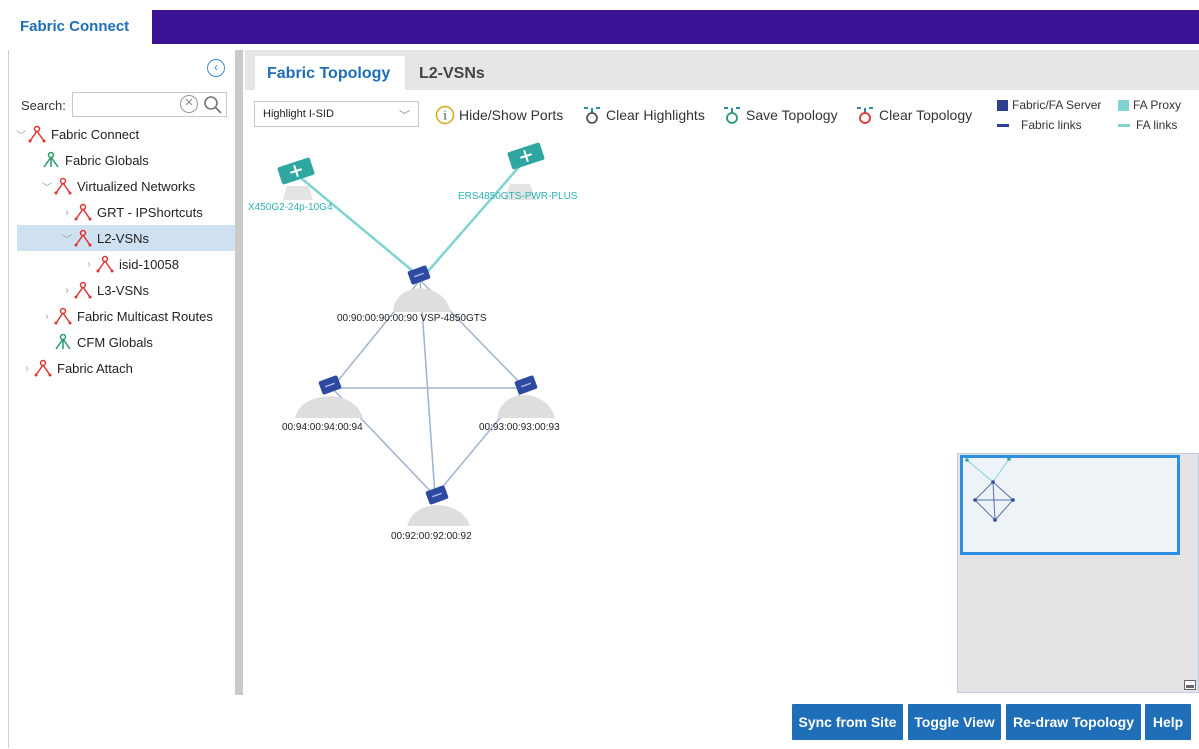 The width and height of the screenshot is (1199, 749). I want to click on app-tab-fabric-connect: Fabric Connect, so click(81, 27).